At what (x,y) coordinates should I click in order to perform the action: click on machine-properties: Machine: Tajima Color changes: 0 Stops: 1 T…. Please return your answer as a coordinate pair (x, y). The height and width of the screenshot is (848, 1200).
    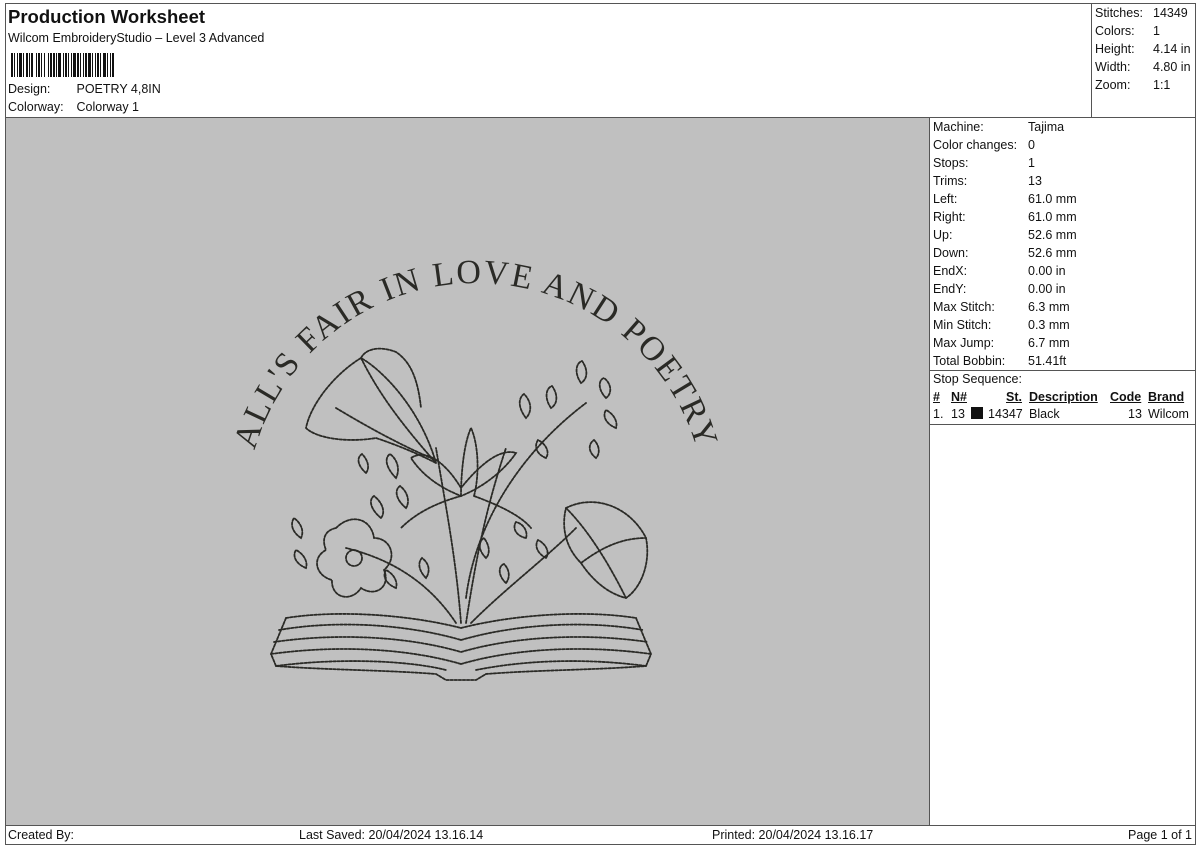
    Looking at the image, I should click on (1063, 244).